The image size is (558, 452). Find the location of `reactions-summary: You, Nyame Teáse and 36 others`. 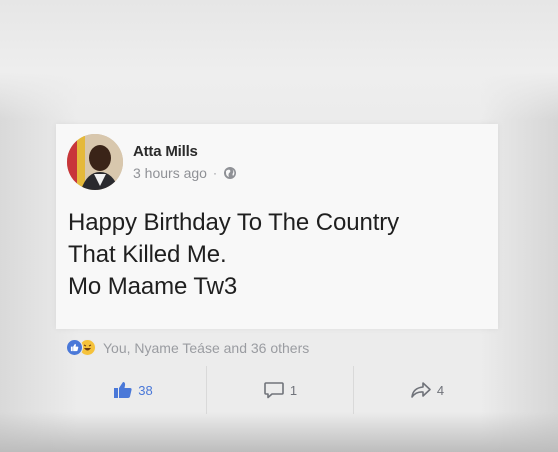

reactions-summary: You, Nyame Teáse and 36 others is located at coordinates (187, 347).